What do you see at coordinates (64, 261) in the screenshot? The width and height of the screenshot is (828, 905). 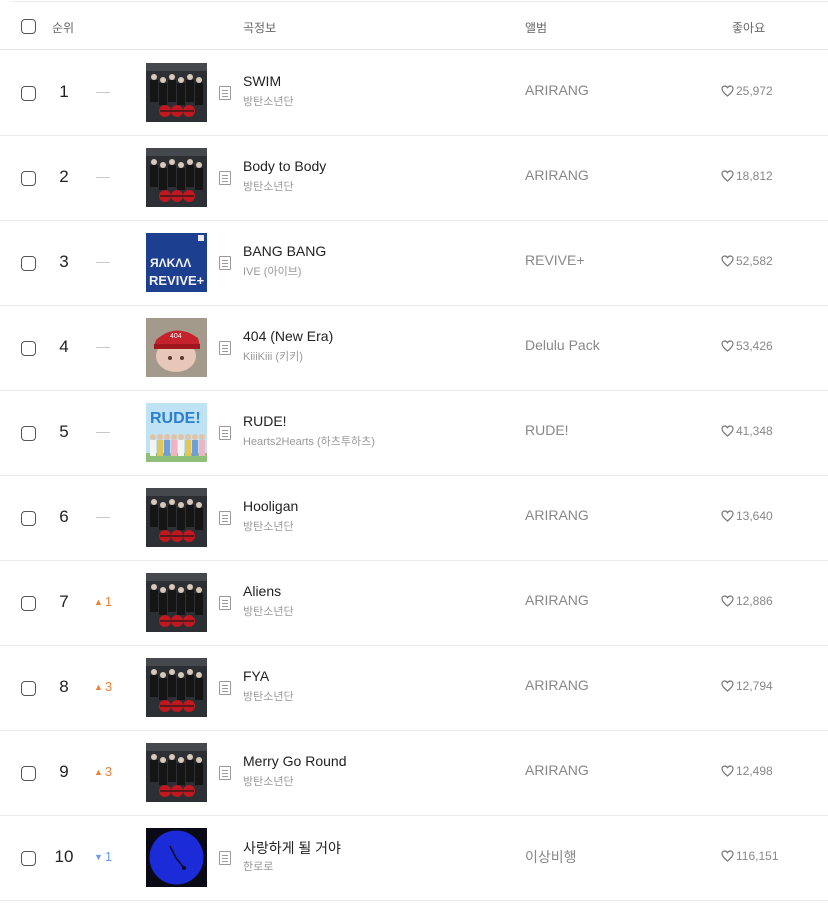 I see `rank-number: 3` at bounding box center [64, 261].